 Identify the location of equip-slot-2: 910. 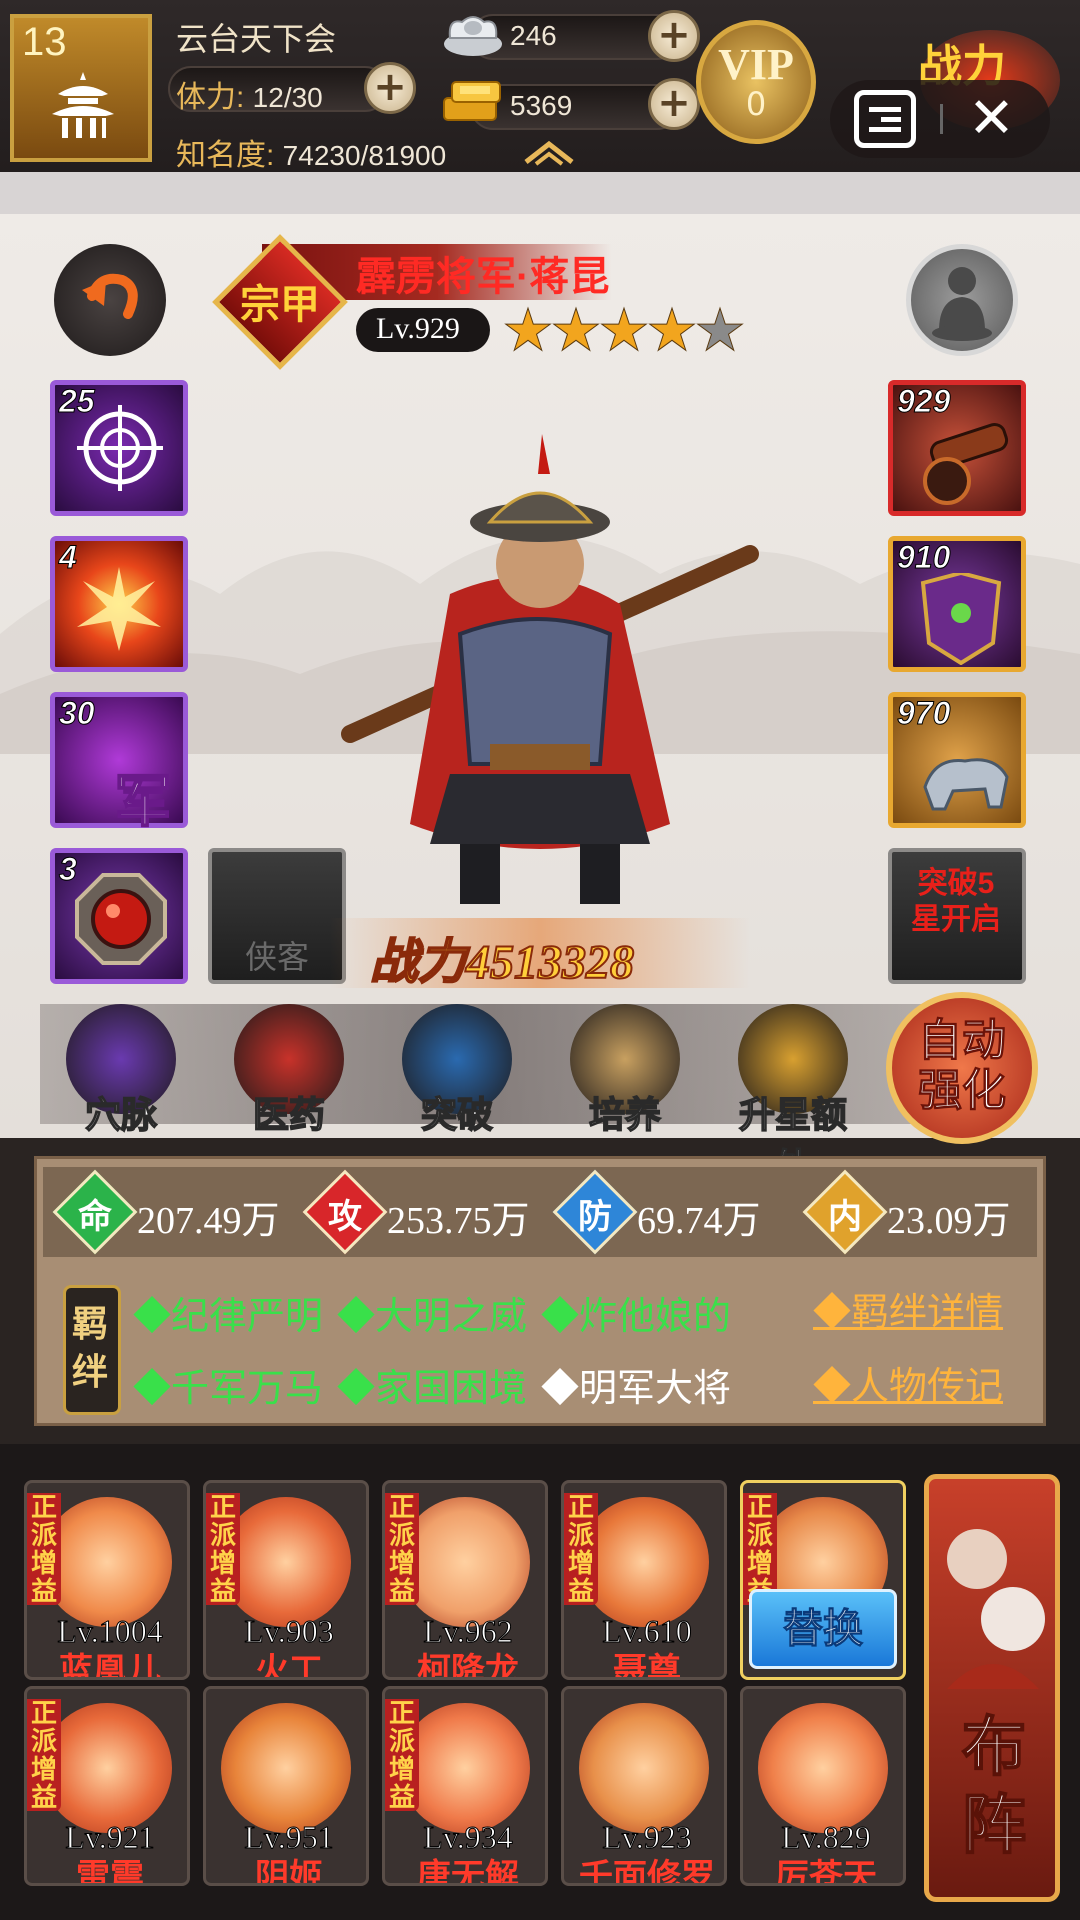
(957, 604).